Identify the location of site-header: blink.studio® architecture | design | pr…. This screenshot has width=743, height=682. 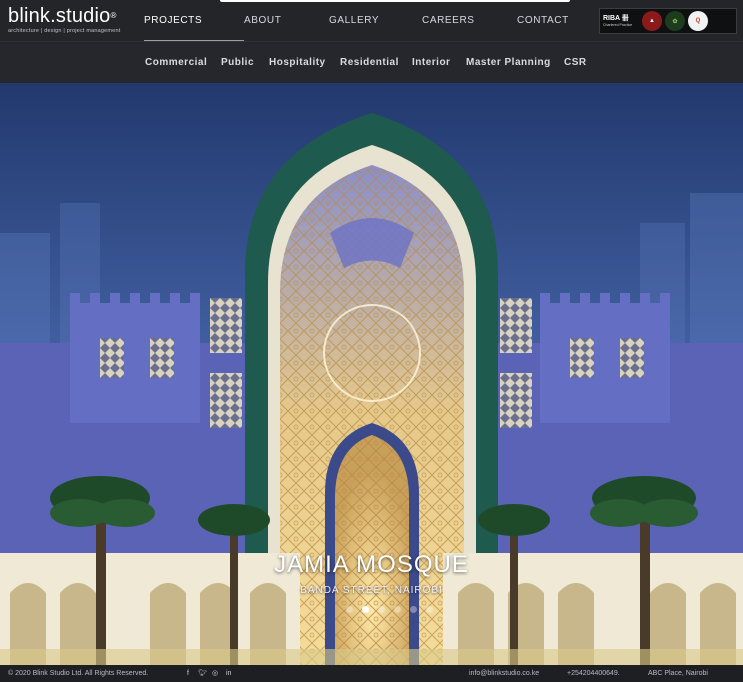
(371, 20).